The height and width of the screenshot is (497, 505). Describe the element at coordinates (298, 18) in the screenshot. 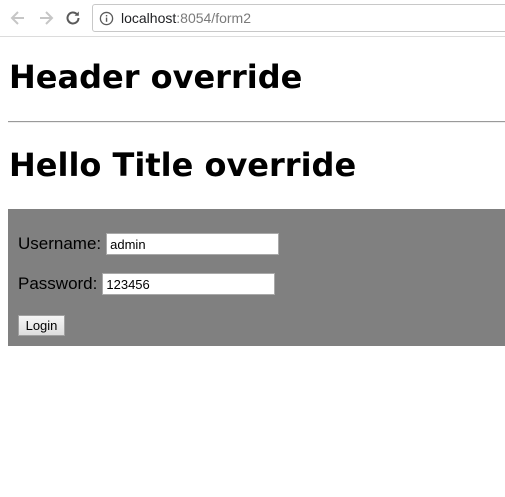

I see `address-bar: localhost:8054/form2` at that location.